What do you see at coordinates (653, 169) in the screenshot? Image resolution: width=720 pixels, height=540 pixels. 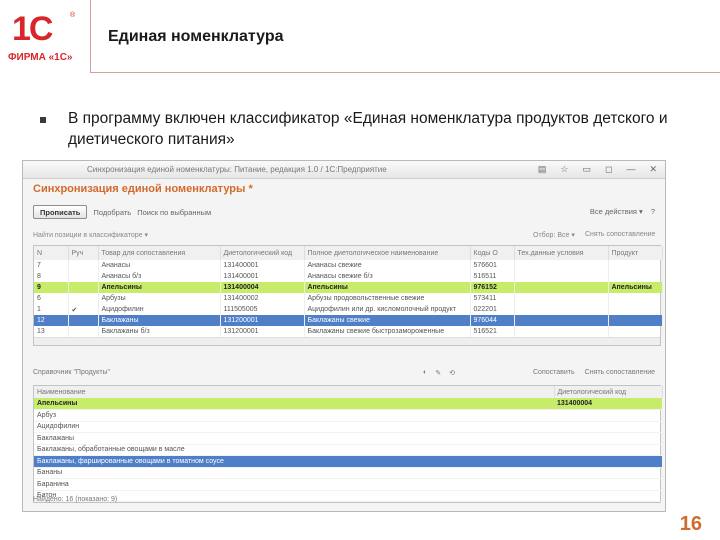 I see `close-icon: ✕` at bounding box center [653, 169].